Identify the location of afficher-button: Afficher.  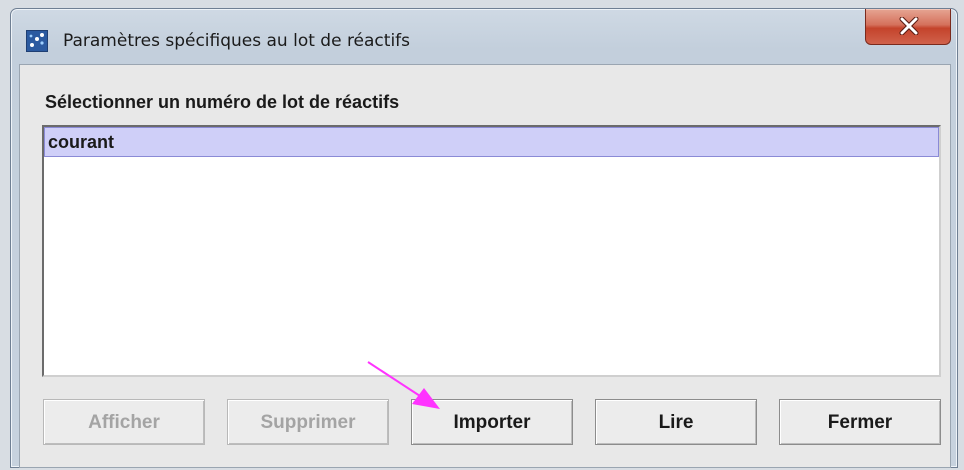
(124, 422).